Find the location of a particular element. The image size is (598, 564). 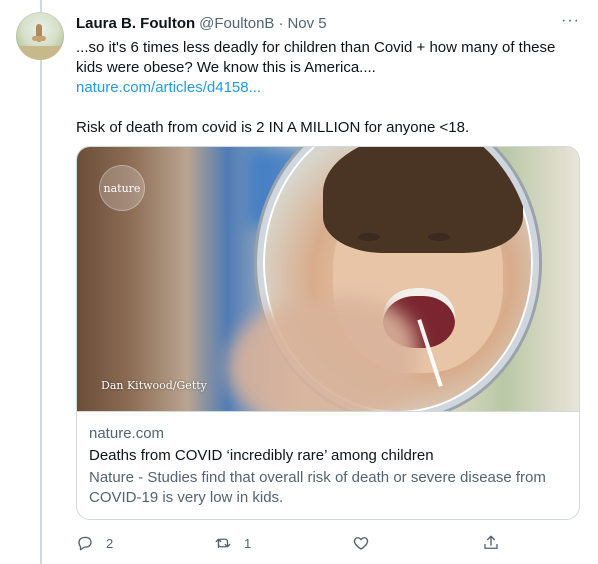

avatar is located at coordinates (40, 36).